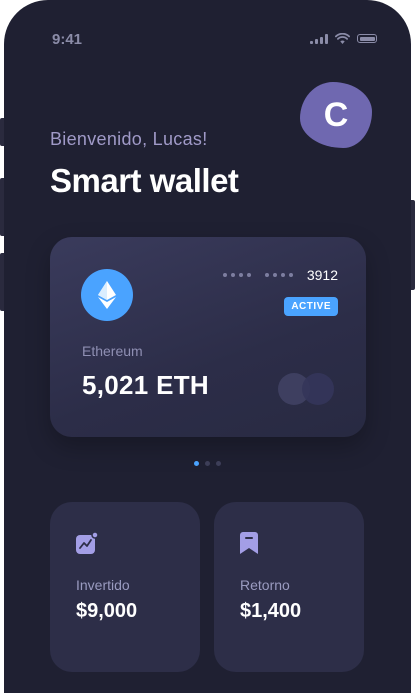  I want to click on ethereum-icon, so click(107, 295).